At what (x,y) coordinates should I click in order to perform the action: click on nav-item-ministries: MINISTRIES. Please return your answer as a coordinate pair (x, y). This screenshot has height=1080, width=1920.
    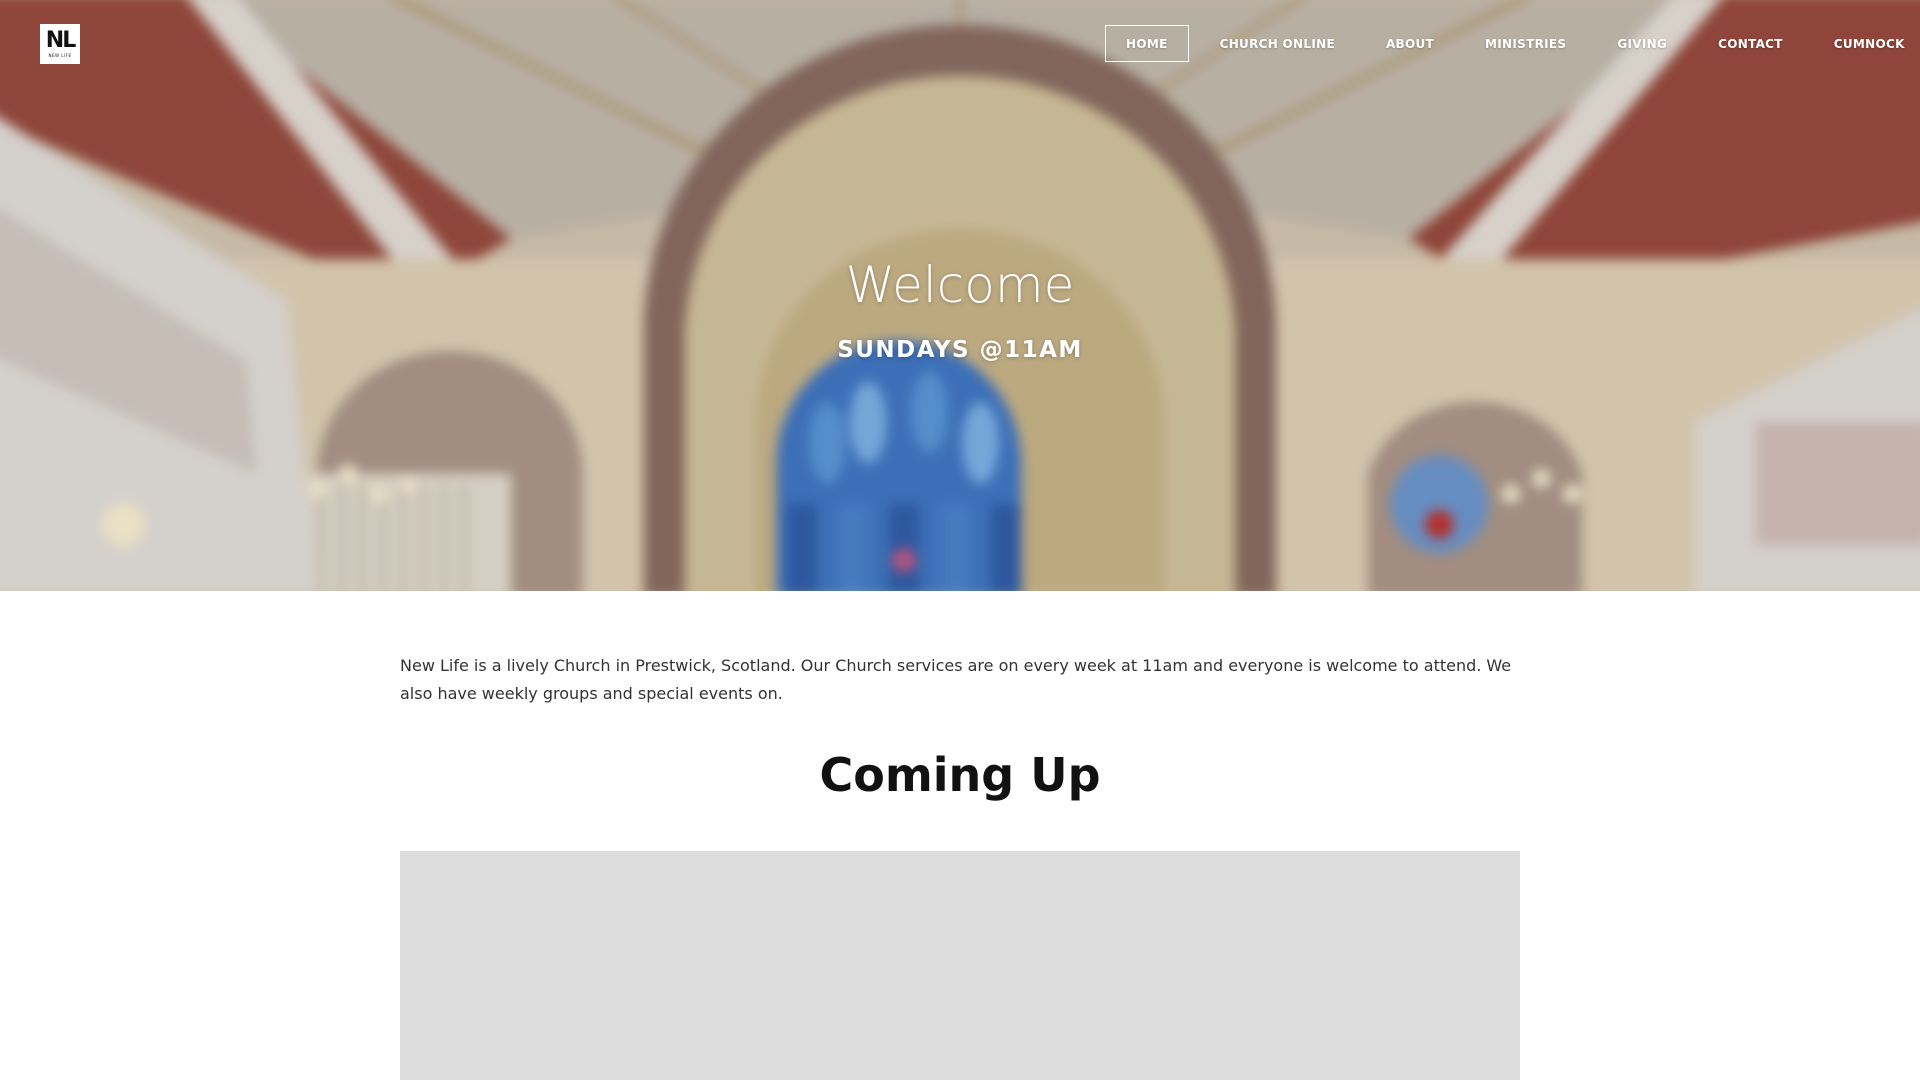
    Looking at the image, I should click on (1525, 43).